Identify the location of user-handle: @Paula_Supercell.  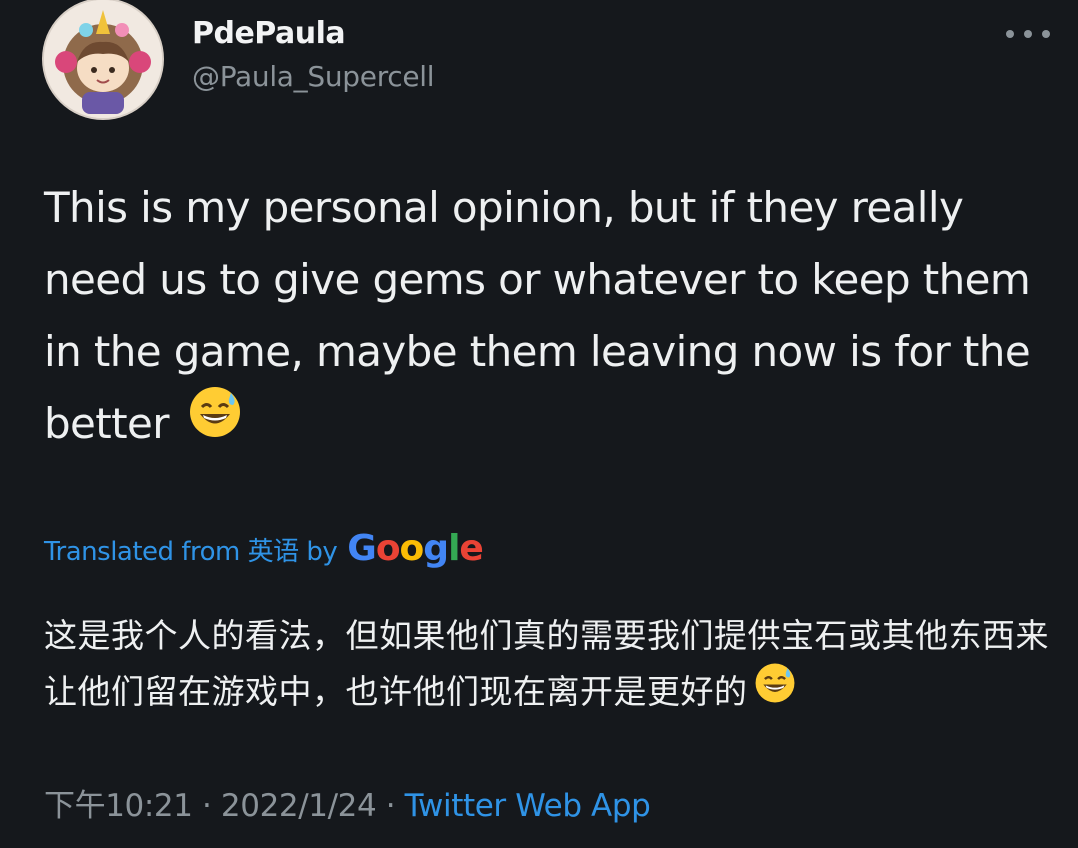
(313, 76).